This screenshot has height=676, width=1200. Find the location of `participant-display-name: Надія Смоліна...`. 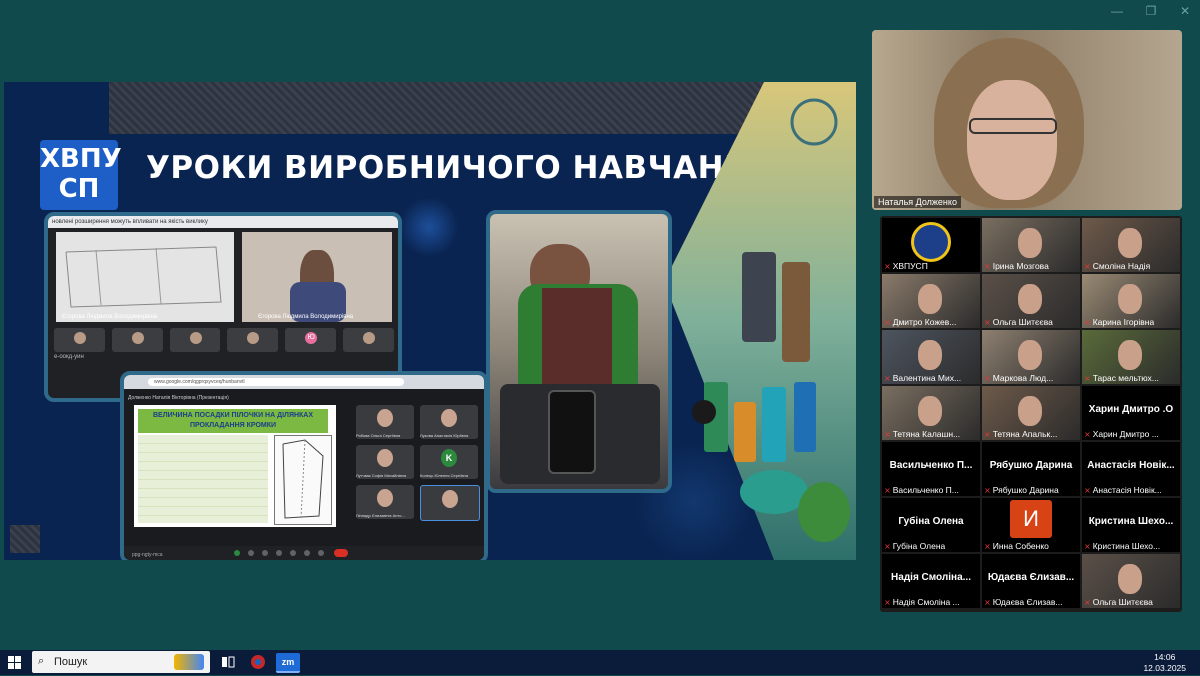

participant-display-name: Надія Смоліна... is located at coordinates (931, 577).